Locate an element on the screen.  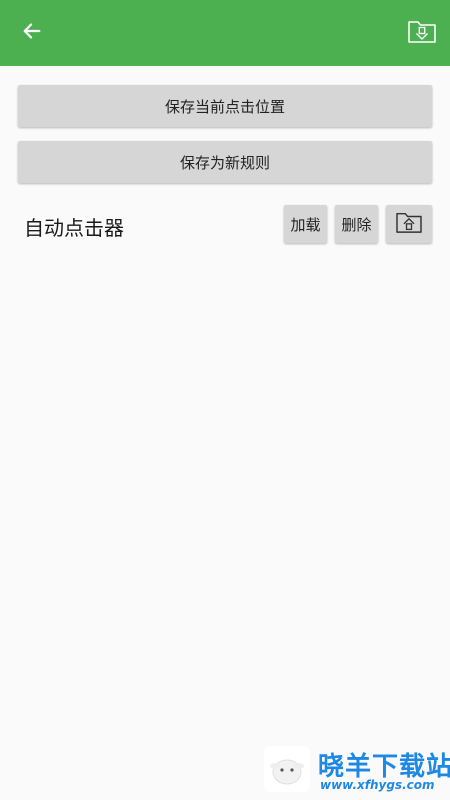
save-new-rule-button: 保存为新规则 is located at coordinates (225, 162).